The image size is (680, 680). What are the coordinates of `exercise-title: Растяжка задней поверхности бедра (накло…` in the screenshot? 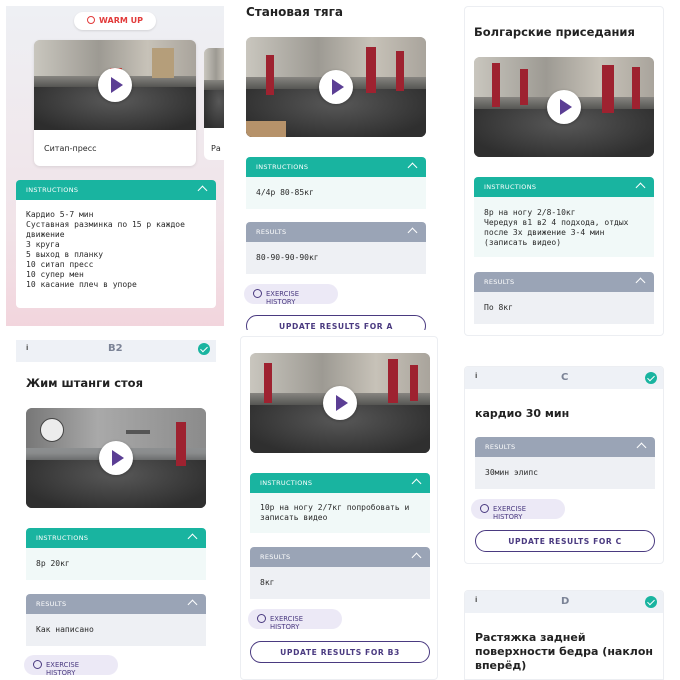 It's located at (564, 651).